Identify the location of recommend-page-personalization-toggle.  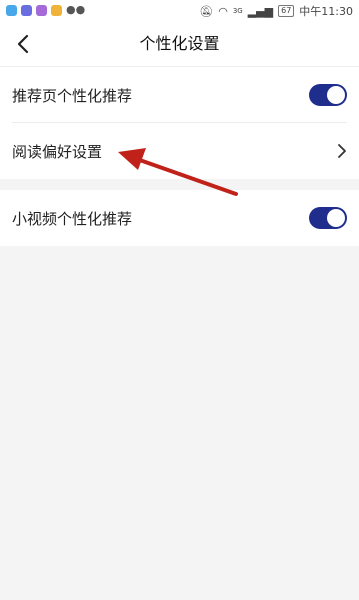
(328, 95).